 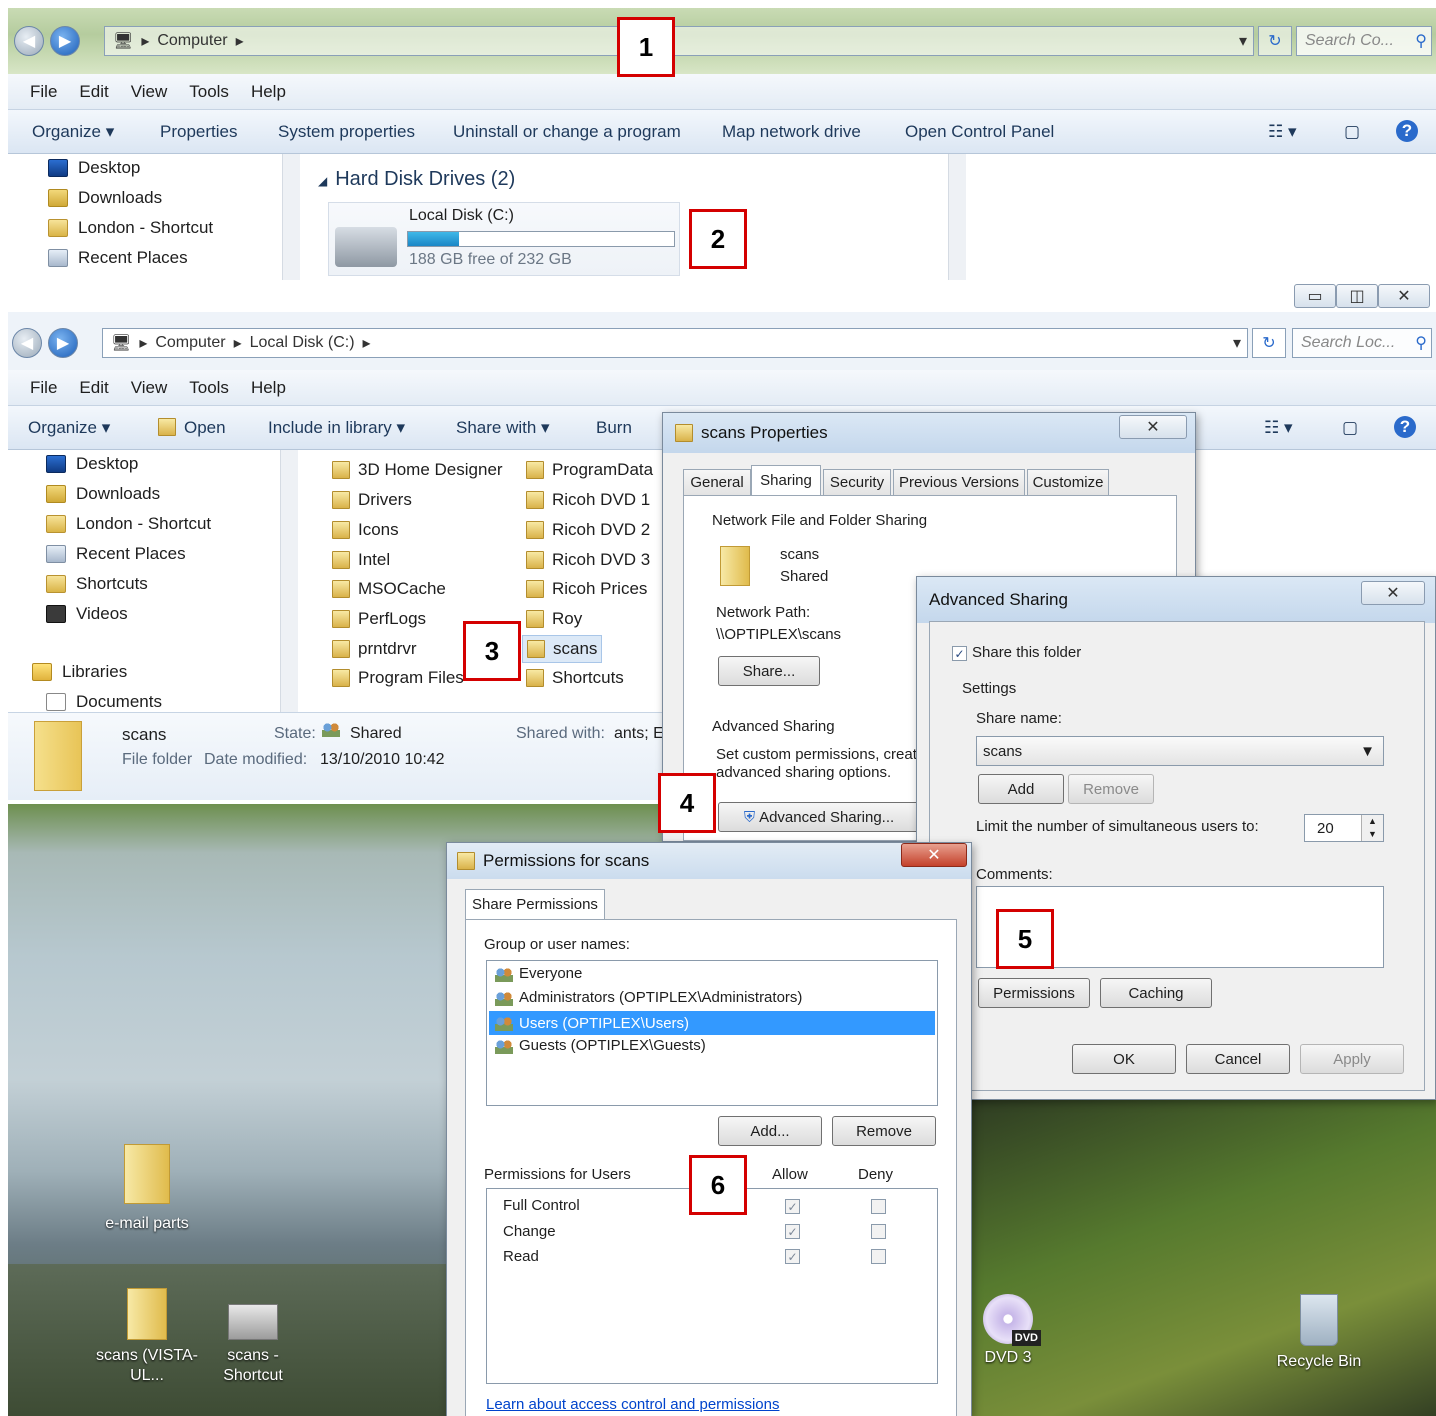 What do you see at coordinates (1111, 789) in the screenshot?
I see `remove-share-button: Remove` at bounding box center [1111, 789].